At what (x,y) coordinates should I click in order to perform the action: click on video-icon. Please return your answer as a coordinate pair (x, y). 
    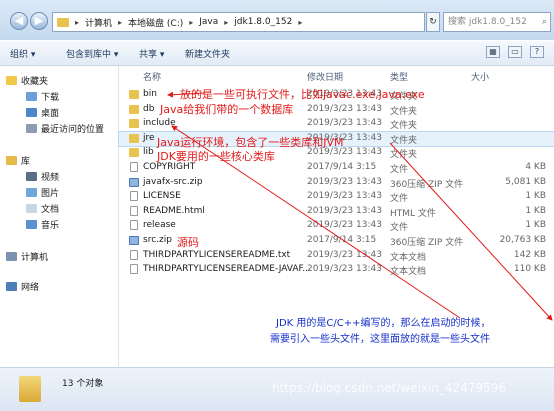
    Looking at the image, I should click on (31, 176).